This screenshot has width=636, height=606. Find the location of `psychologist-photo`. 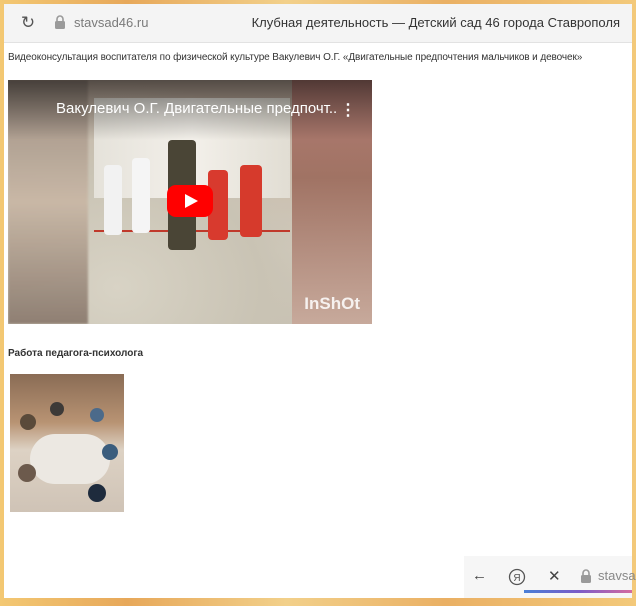

psychologist-photo is located at coordinates (67, 443).